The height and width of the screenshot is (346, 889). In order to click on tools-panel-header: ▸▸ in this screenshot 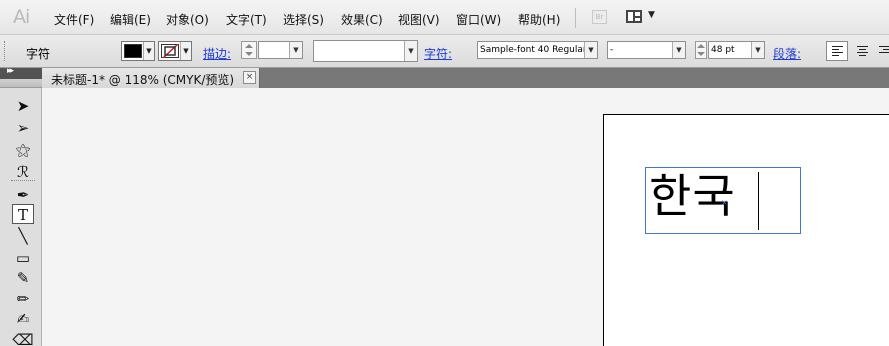, I will do `click(21, 72)`.